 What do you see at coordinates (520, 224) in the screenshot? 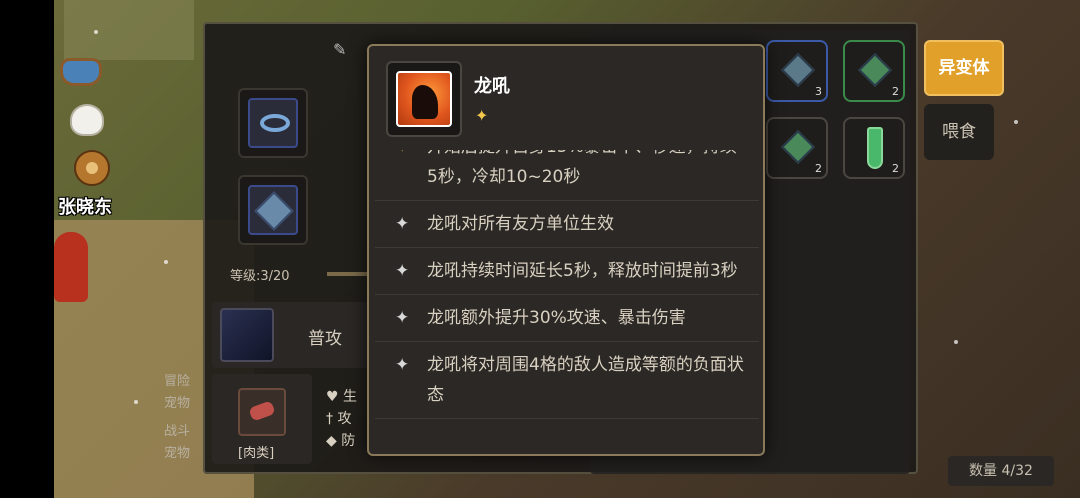
I see `effect-text: 龙吼对所有友方单位生效` at bounding box center [520, 224].